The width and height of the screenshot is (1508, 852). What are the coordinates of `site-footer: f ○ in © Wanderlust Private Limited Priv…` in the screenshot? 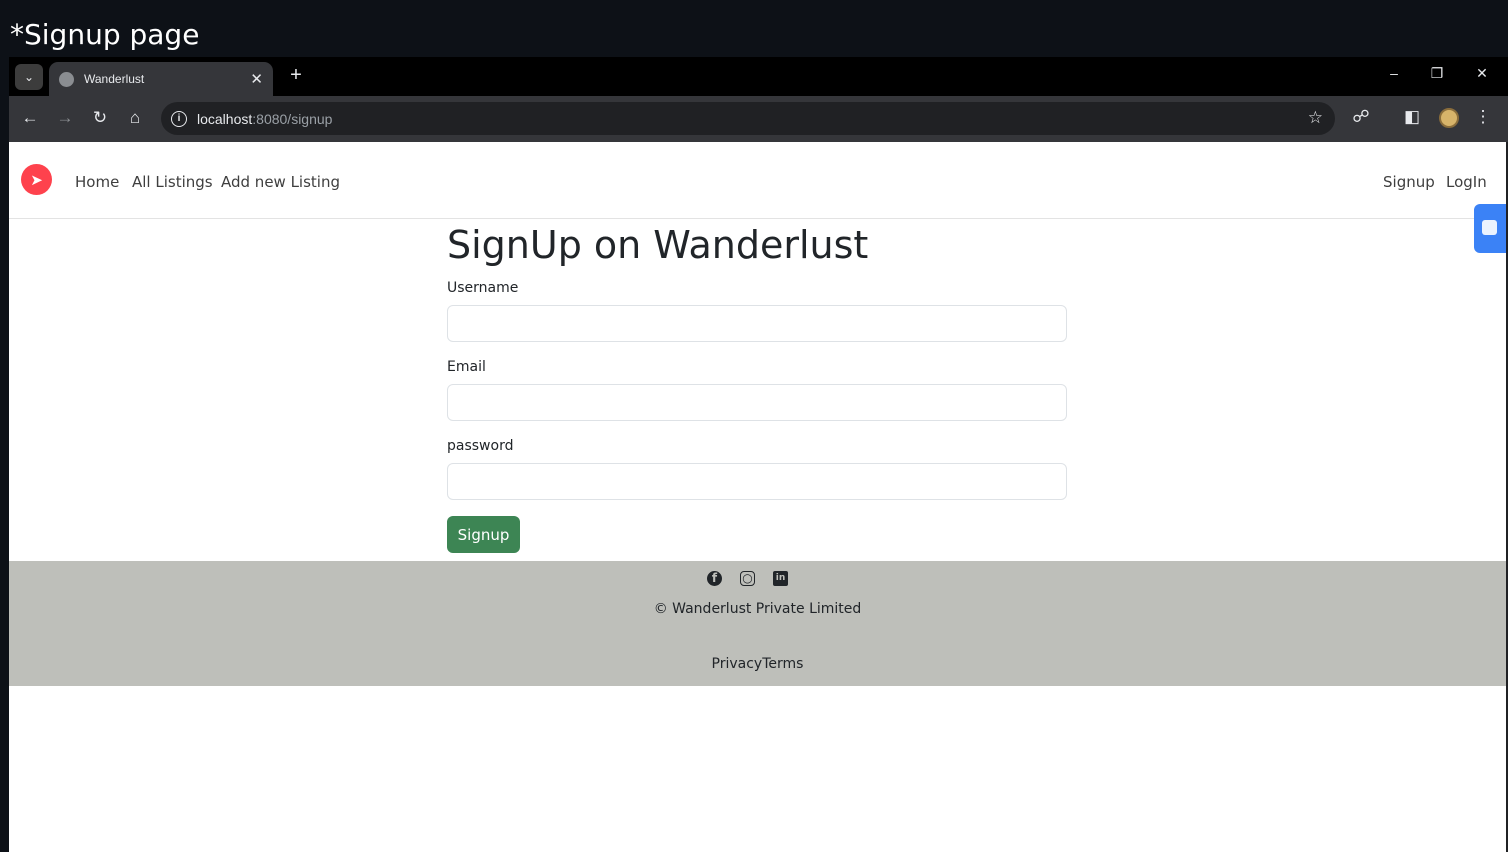 It's located at (757, 623).